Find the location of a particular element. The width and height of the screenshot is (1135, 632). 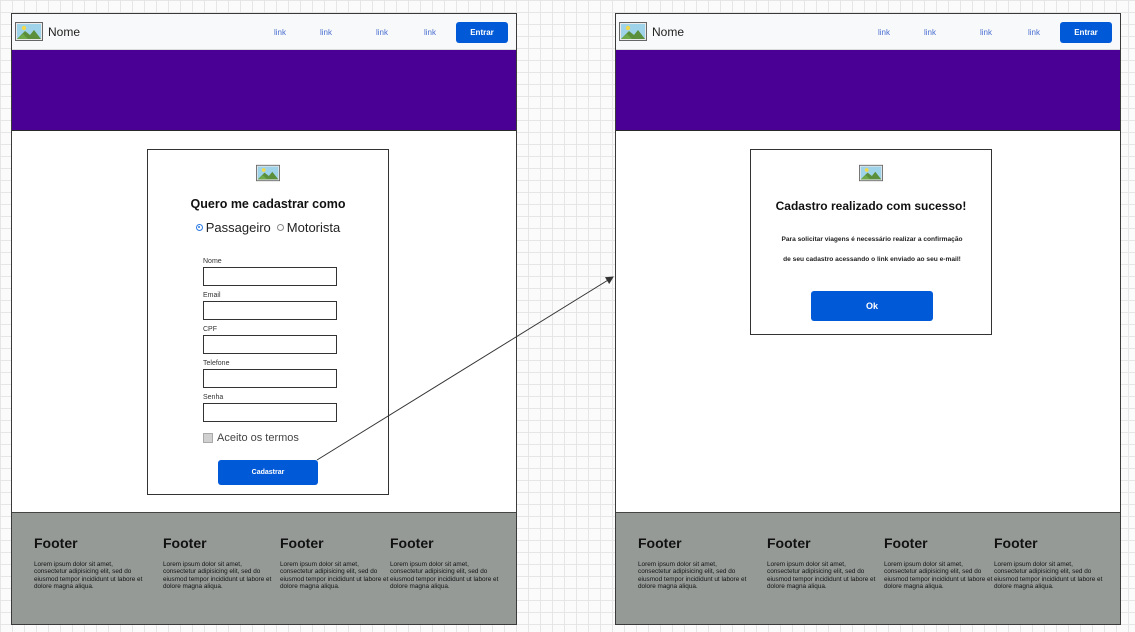

email-label: Email is located at coordinates (212, 295).